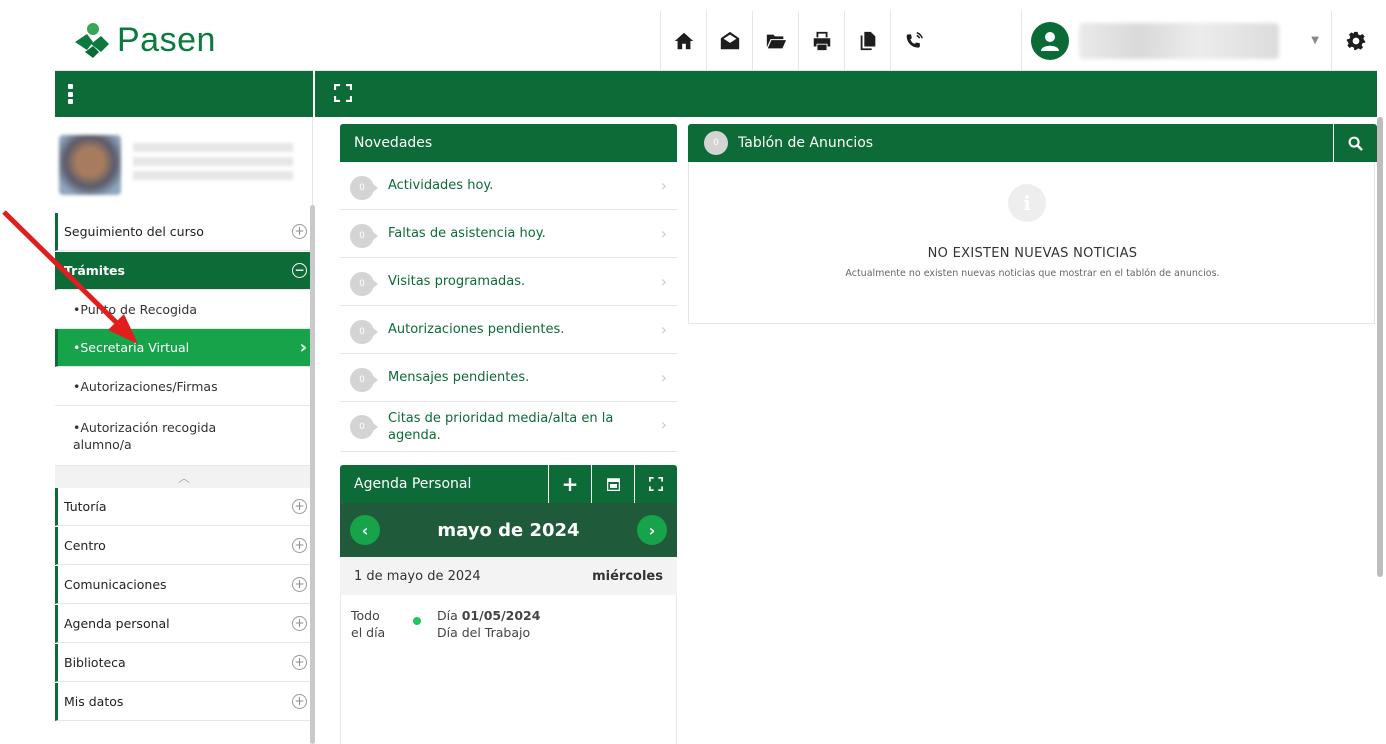  What do you see at coordinates (1032, 143) in the screenshot?
I see `tablon-header: 0 Tablón de Anuncios` at bounding box center [1032, 143].